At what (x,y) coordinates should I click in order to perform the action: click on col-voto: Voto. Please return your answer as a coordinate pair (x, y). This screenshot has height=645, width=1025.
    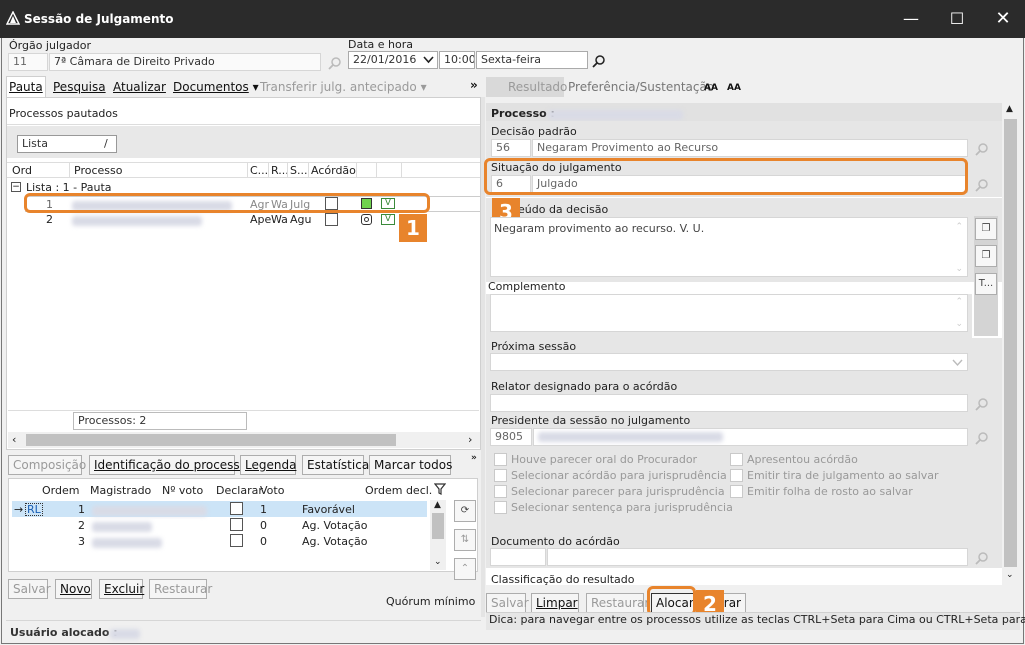
    Looking at the image, I should click on (272, 490).